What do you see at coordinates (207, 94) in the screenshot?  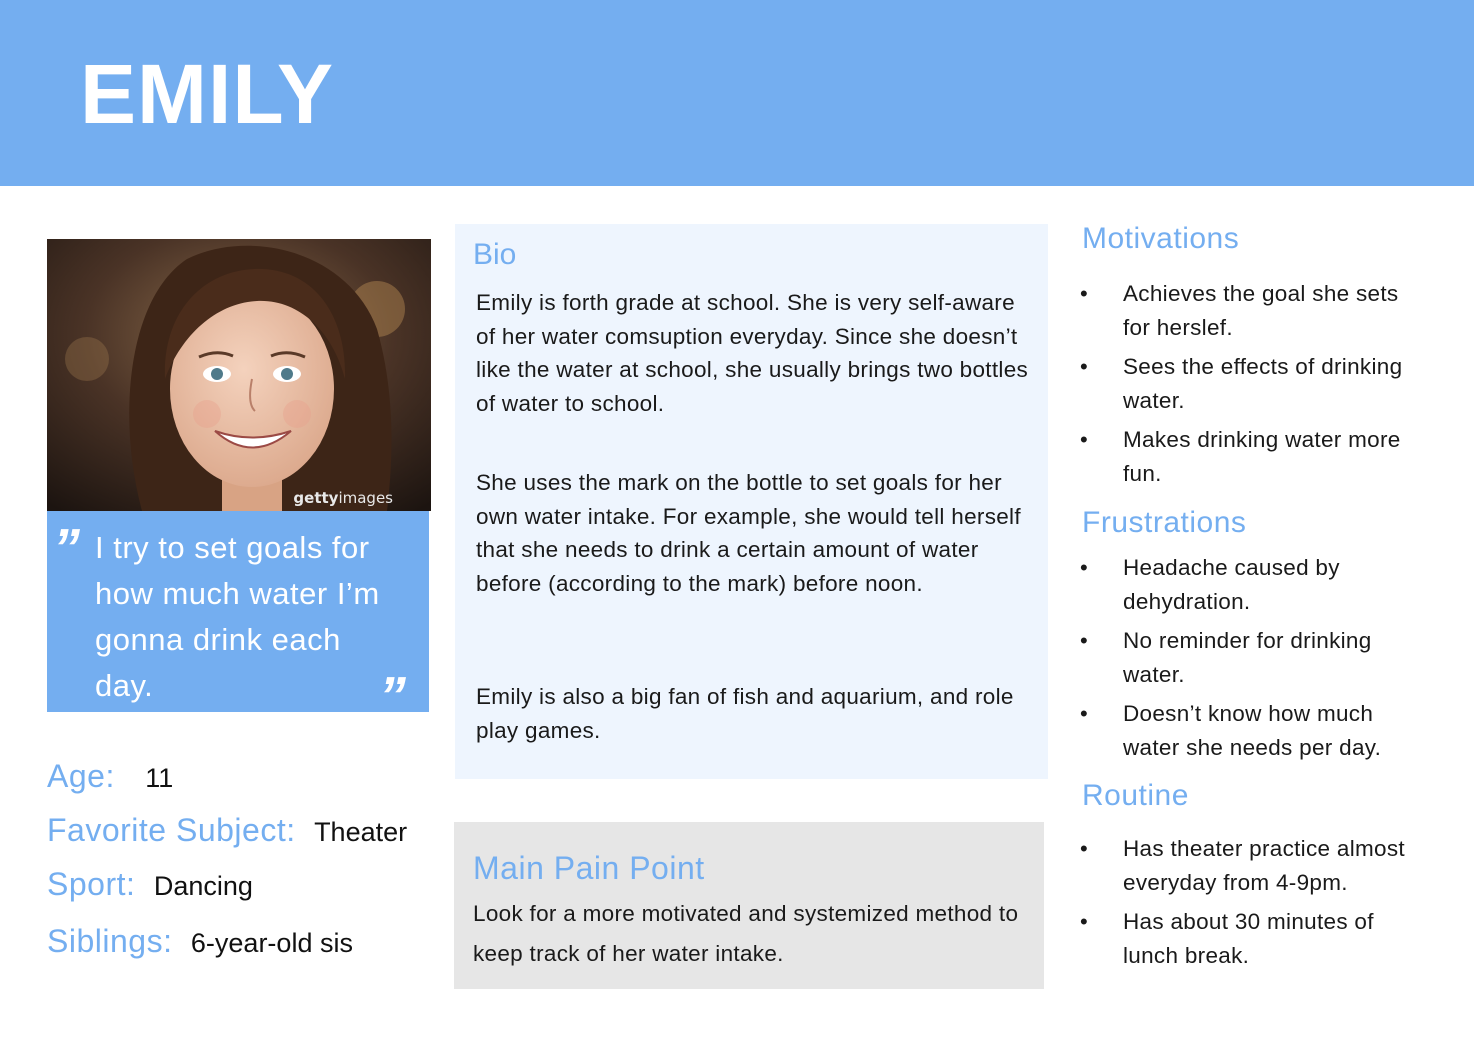 I see `persona-name: EMILY` at bounding box center [207, 94].